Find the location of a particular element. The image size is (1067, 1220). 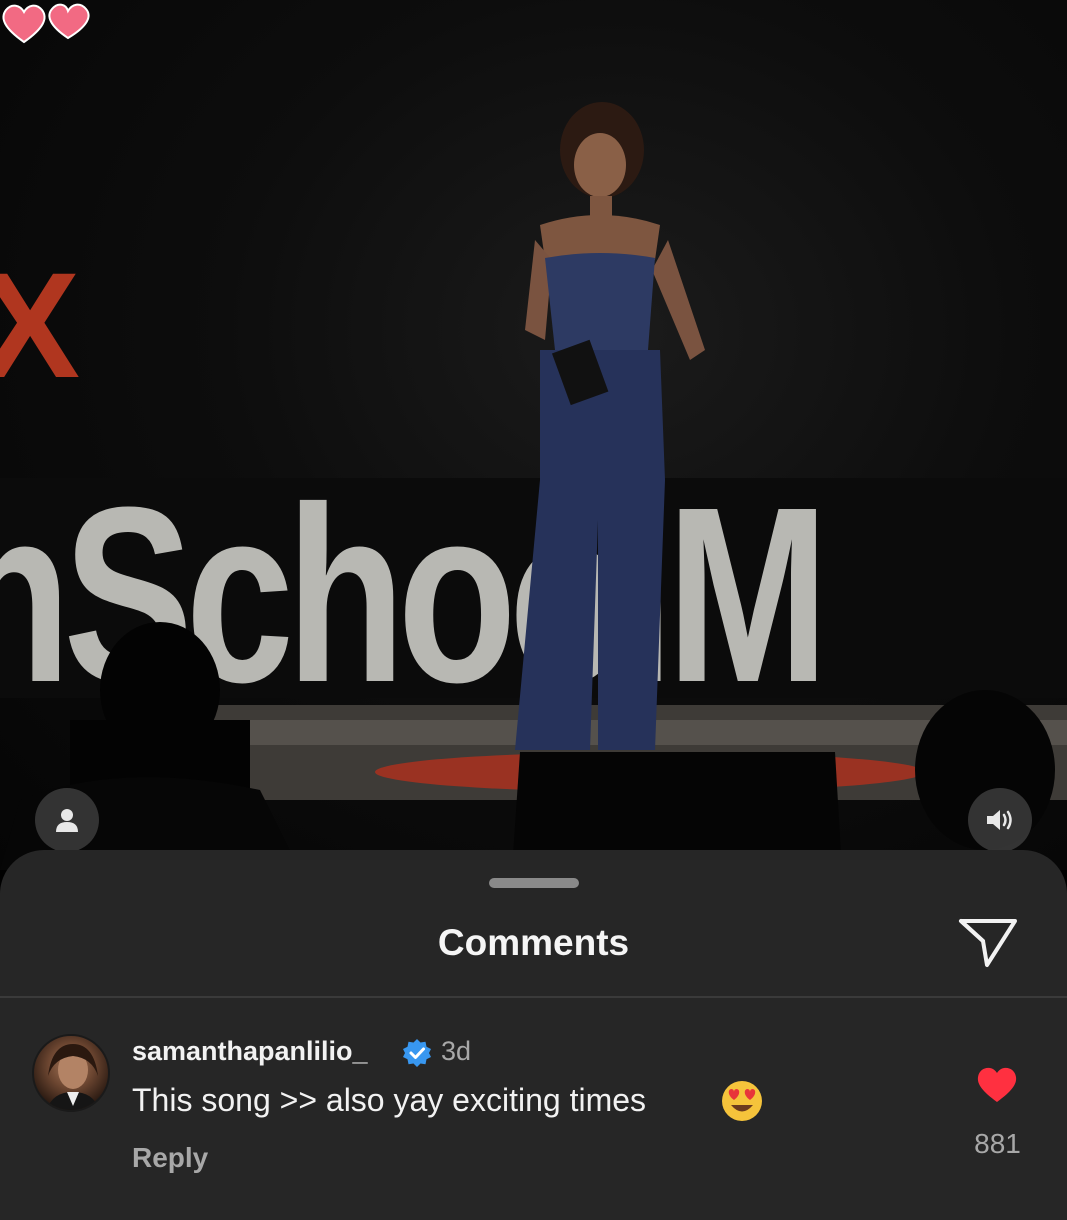

verified-badge-icon is located at coordinates (417, 1053).